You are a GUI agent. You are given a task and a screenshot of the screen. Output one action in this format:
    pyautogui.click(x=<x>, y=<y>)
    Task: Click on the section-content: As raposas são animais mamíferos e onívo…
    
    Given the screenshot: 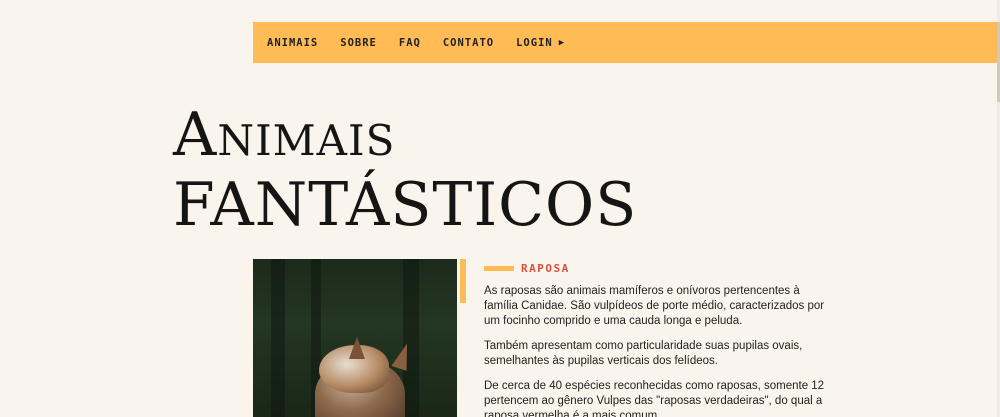 What is the action you would take?
    pyautogui.click(x=656, y=350)
    